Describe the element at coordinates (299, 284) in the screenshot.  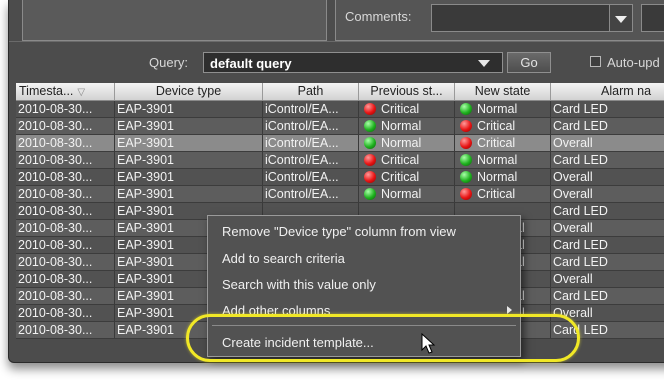
I see `menu-item-search-value-only: Search with this value only` at that location.